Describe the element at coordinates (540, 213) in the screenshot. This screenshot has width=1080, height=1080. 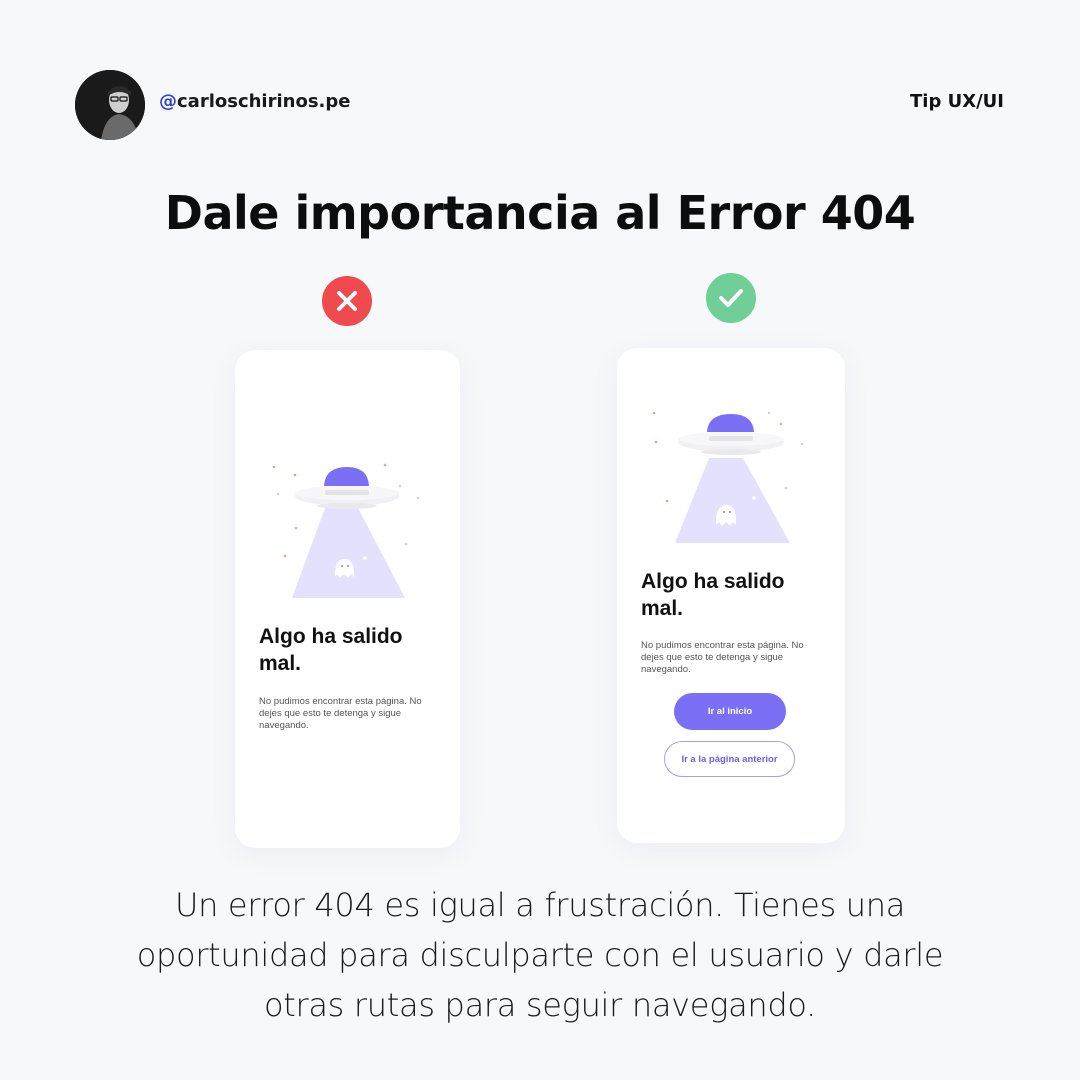
I see `page-title: Dale importancia al Error 404` at that location.